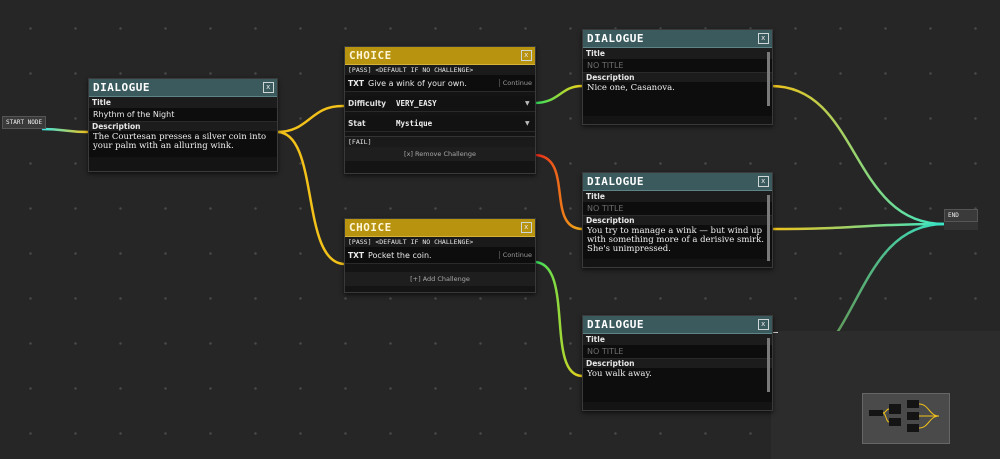 This screenshot has width=1000, height=459. Describe the element at coordinates (857, 226) in the screenshot. I see `wire-d3-to-end` at that location.